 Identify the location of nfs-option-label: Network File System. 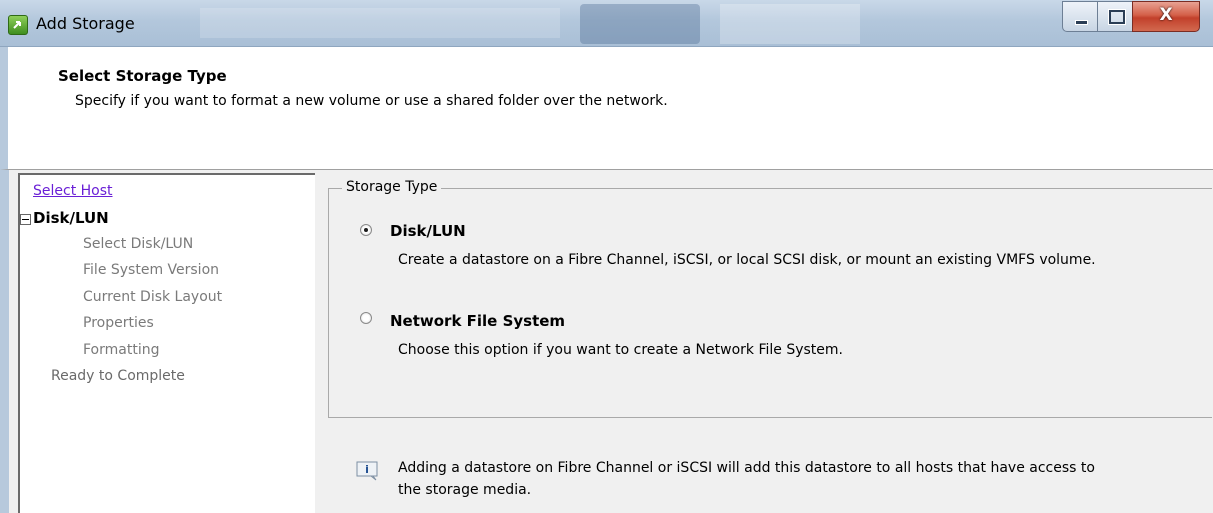
(477, 321).